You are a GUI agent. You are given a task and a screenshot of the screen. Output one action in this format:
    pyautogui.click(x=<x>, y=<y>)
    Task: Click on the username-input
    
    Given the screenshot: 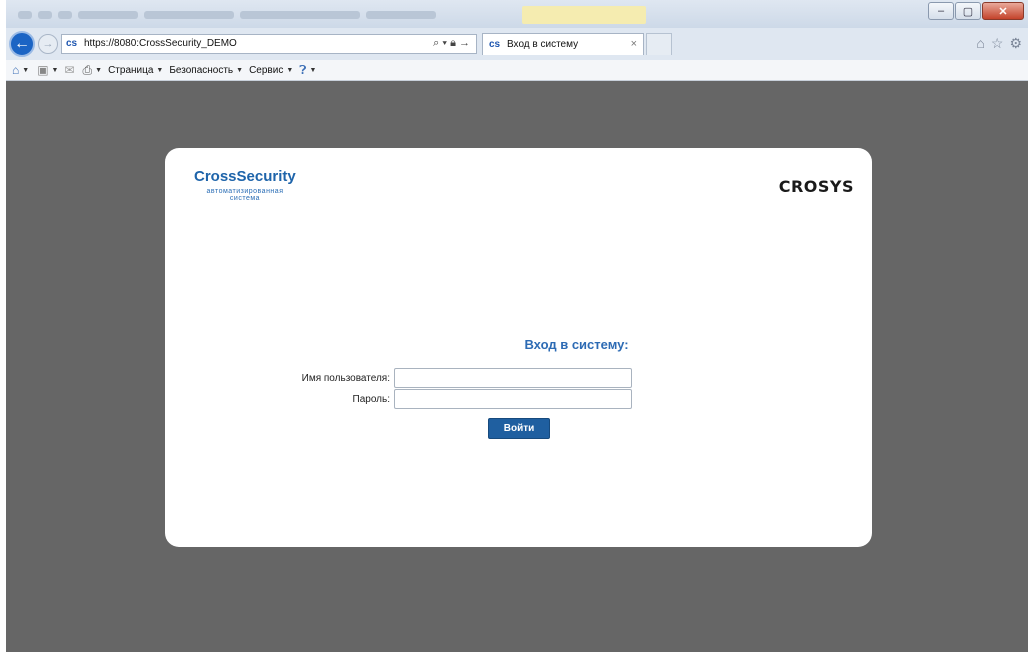 What is the action you would take?
    pyautogui.click(x=513, y=378)
    